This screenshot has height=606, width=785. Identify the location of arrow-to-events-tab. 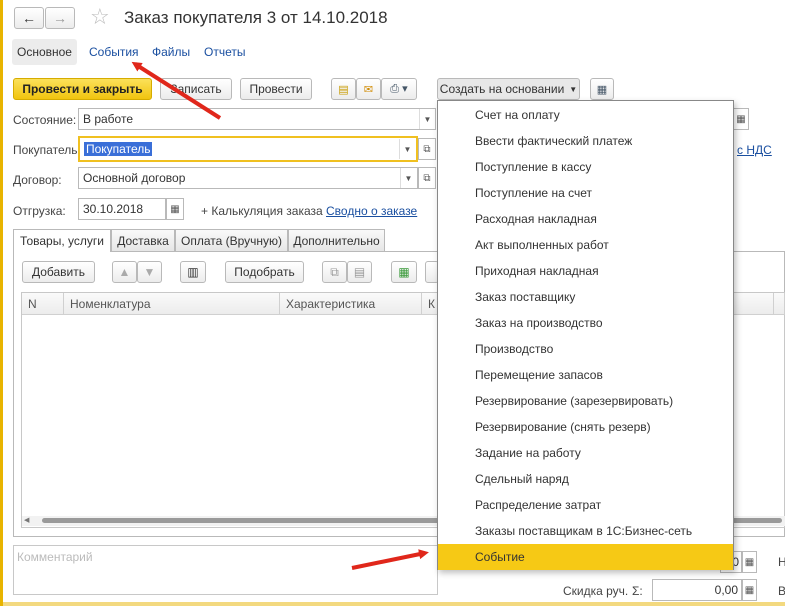
(176, 90).